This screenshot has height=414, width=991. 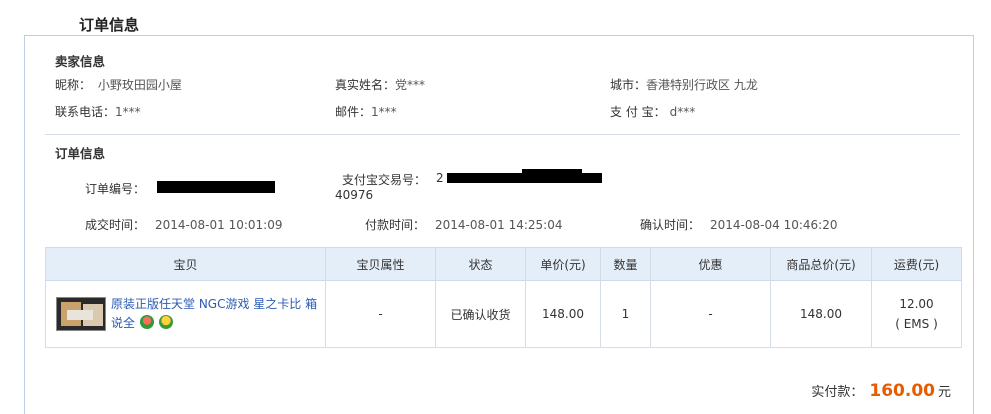 What do you see at coordinates (682, 112) in the screenshot?
I see `alipay-value: d***` at bounding box center [682, 112].